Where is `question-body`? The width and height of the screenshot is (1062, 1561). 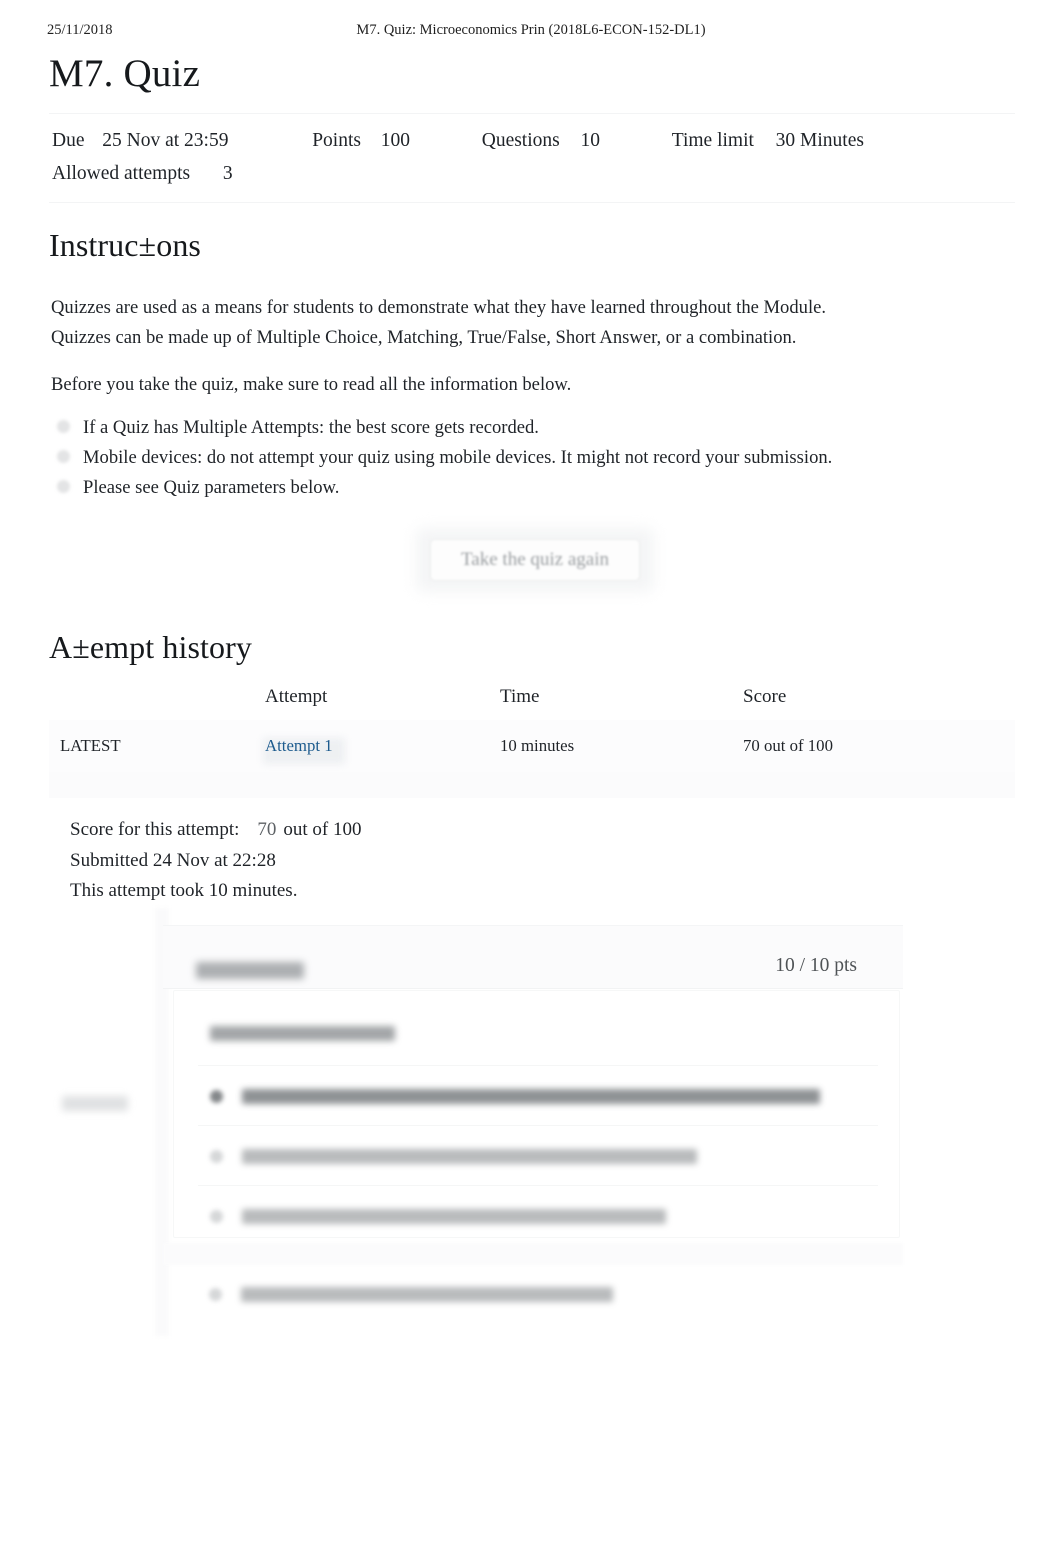 question-body is located at coordinates (536, 1114).